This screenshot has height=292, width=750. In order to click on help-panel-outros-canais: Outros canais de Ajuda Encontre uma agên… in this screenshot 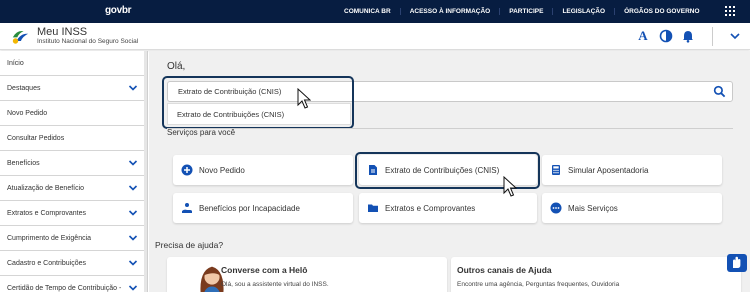, I will do `click(596, 274)`.